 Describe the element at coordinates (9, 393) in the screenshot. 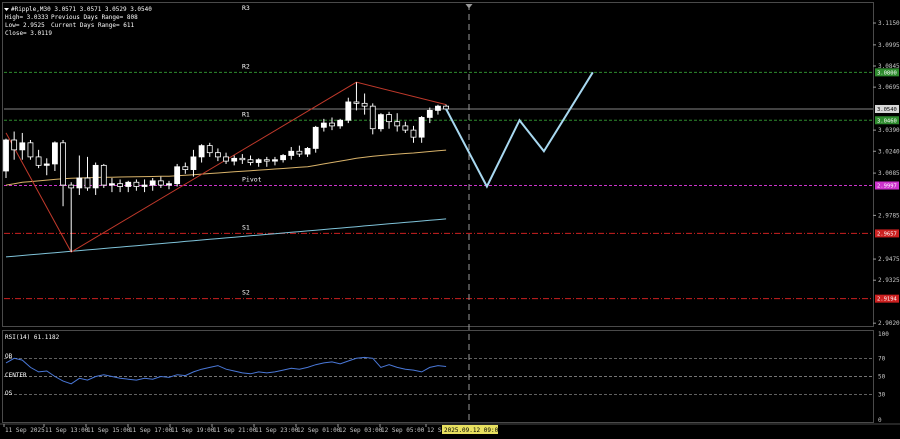

I see `rsi-os-label: OS` at that location.